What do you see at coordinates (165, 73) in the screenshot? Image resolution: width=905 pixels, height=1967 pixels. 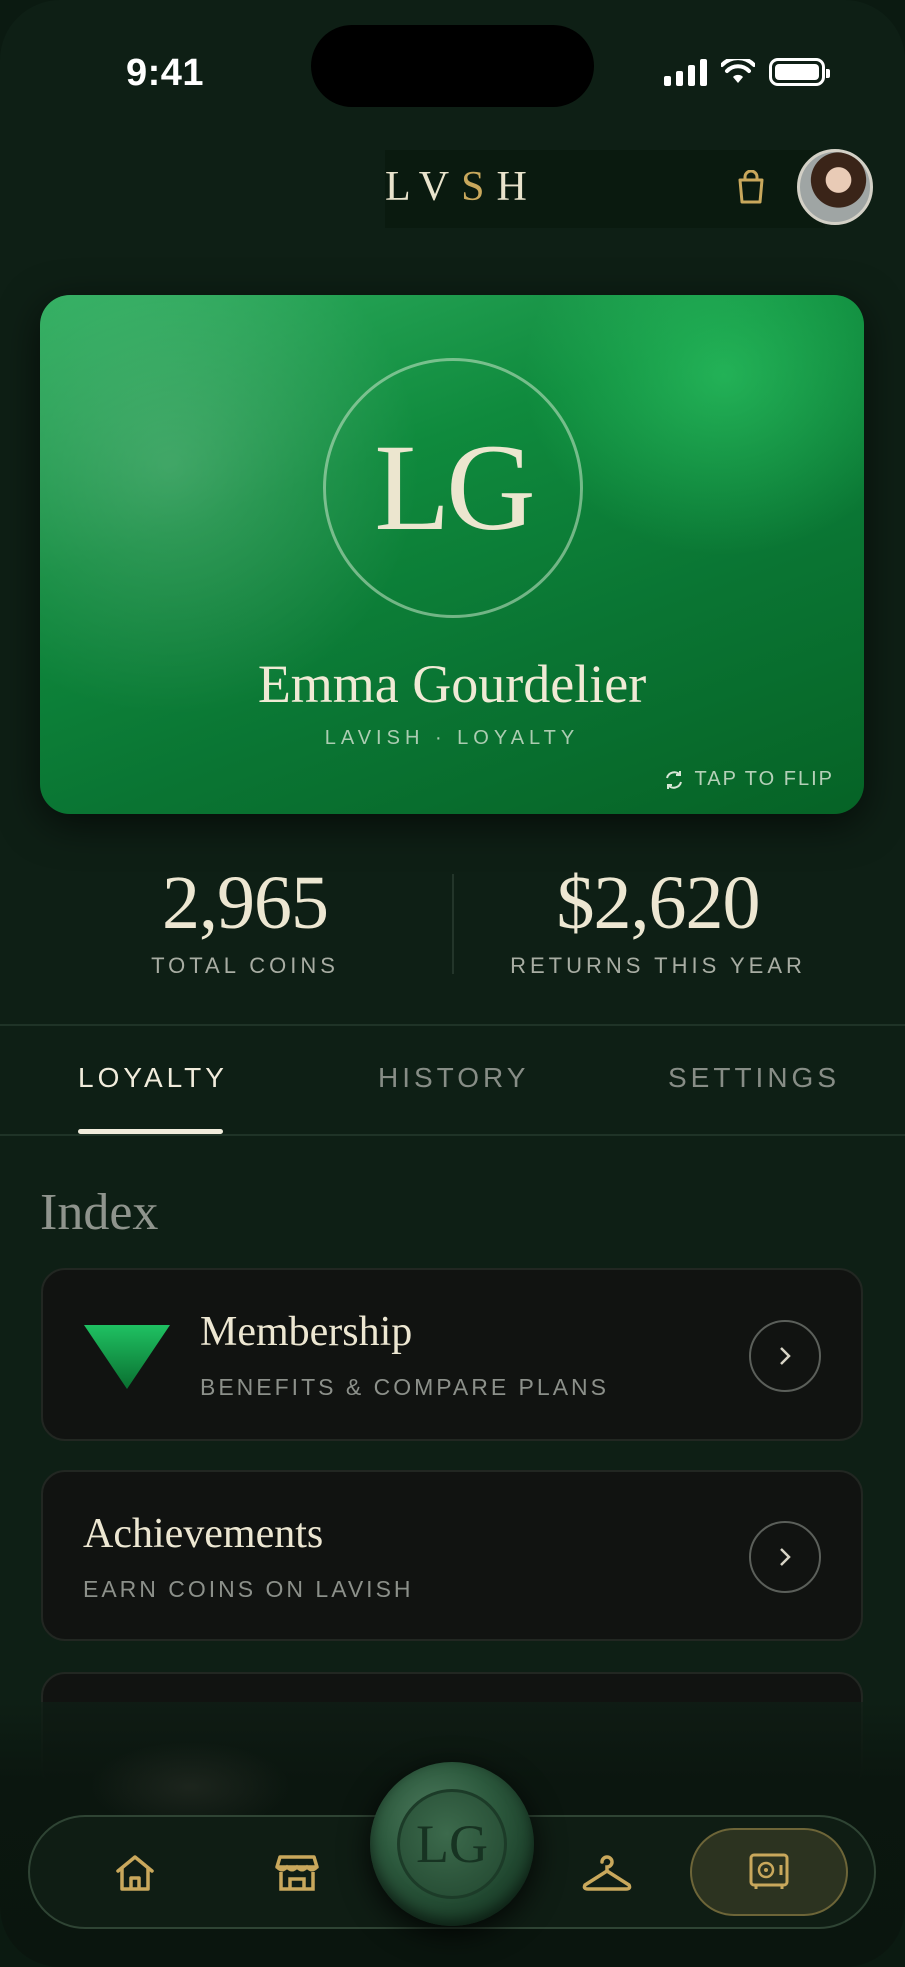 I see `status-time: 9:41` at bounding box center [165, 73].